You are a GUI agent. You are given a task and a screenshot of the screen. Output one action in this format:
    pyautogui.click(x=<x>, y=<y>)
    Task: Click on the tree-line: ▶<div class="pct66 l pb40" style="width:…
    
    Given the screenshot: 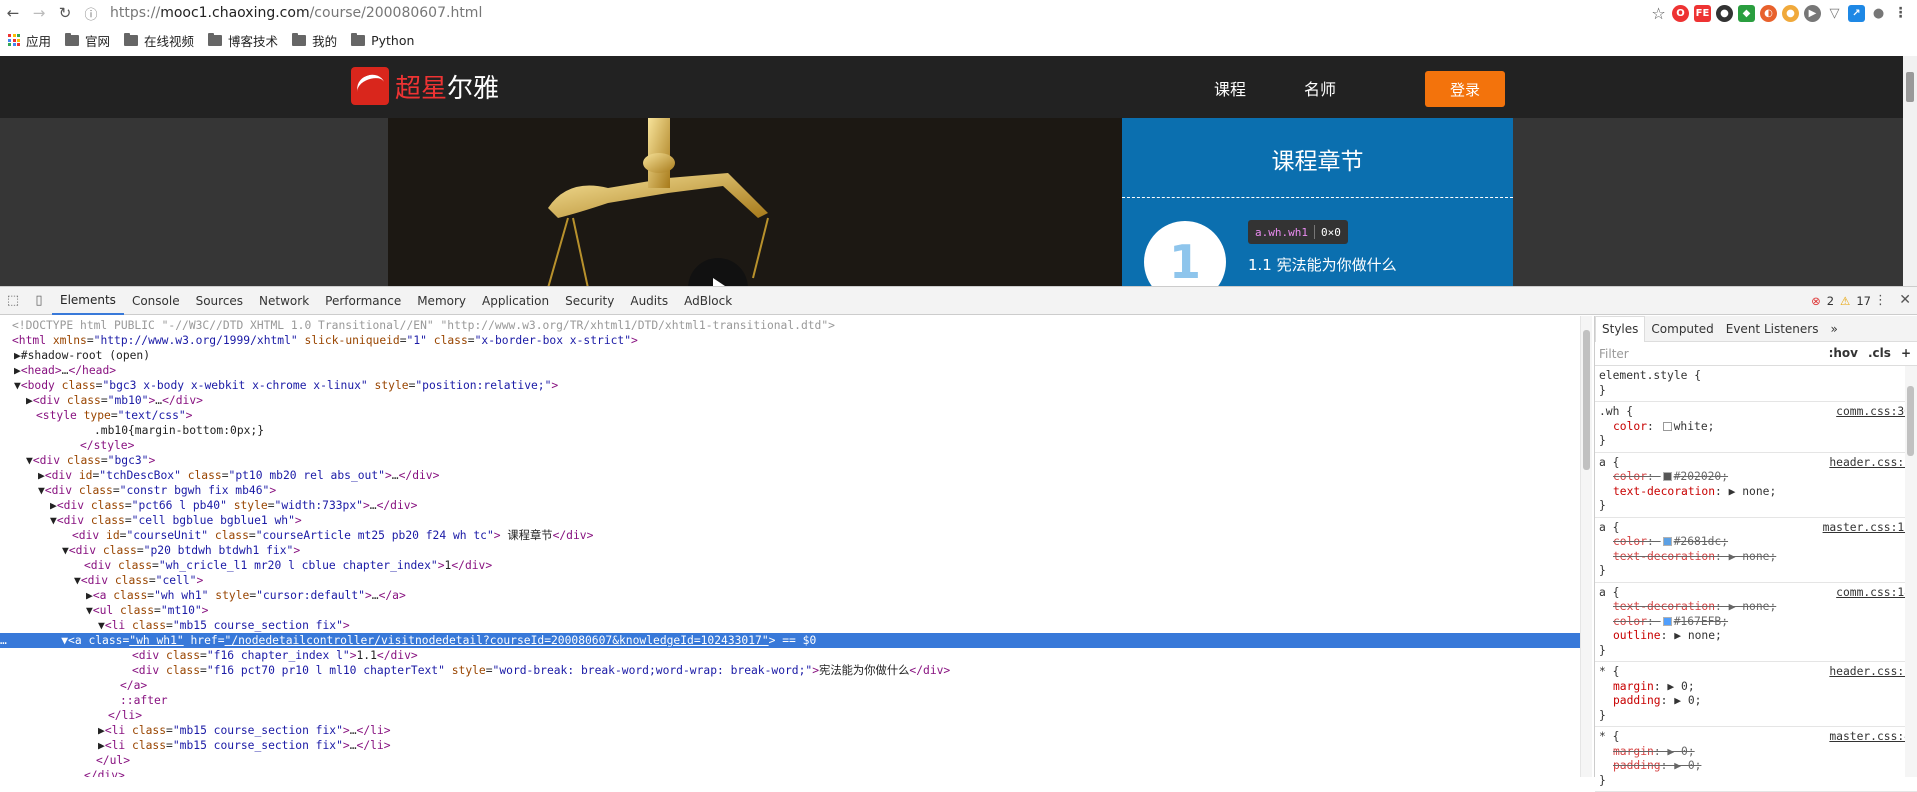 What is the action you would take?
    pyautogui.click(x=233, y=505)
    